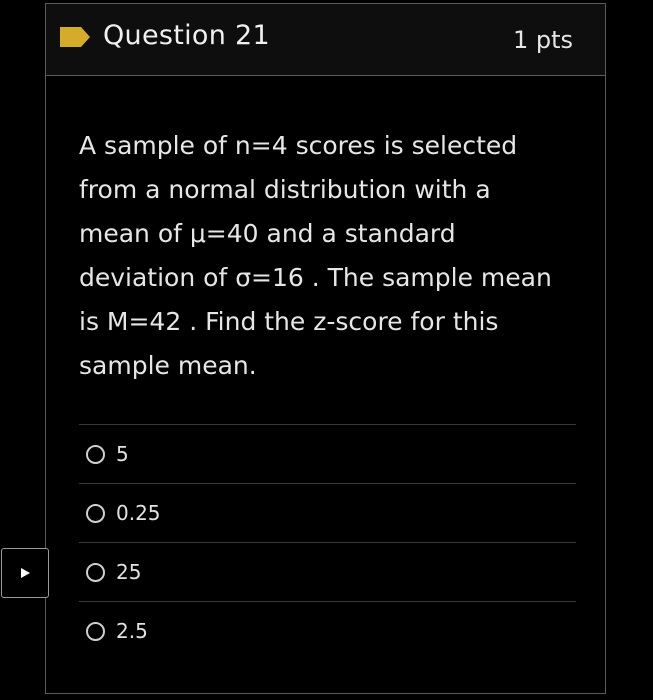 The width and height of the screenshot is (653, 700). What do you see at coordinates (187, 35) in the screenshot?
I see `question-title: Question 21` at bounding box center [187, 35].